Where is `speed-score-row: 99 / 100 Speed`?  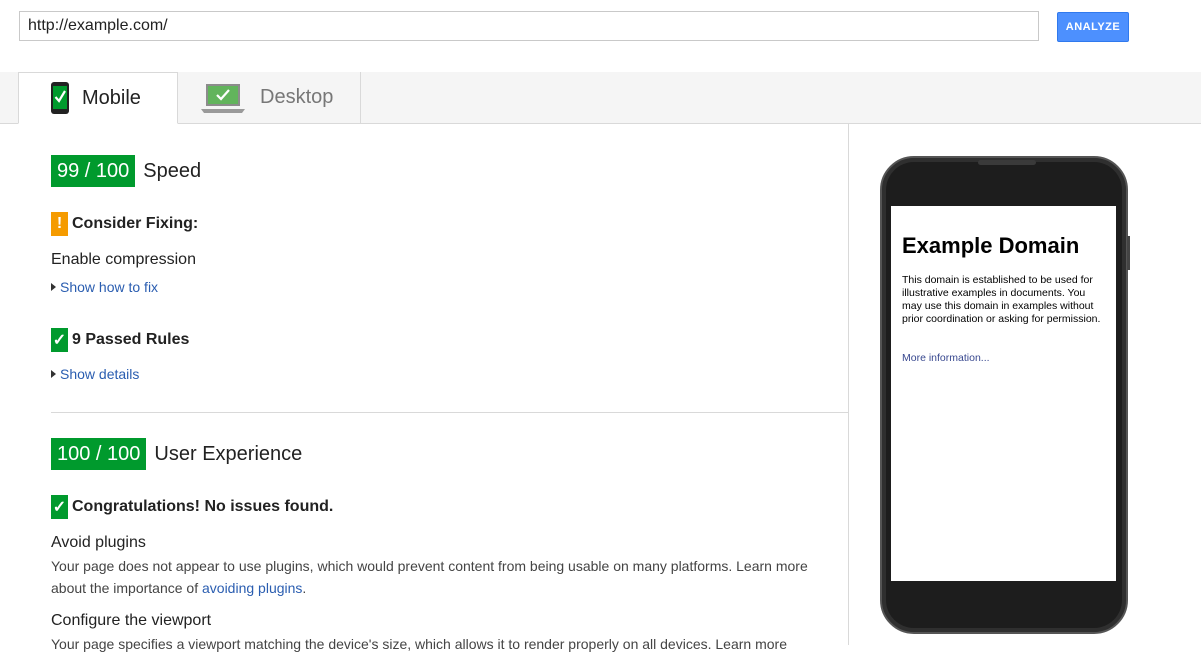 speed-score-row: 99 / 100 Speed is located at coordinates (126, 171).